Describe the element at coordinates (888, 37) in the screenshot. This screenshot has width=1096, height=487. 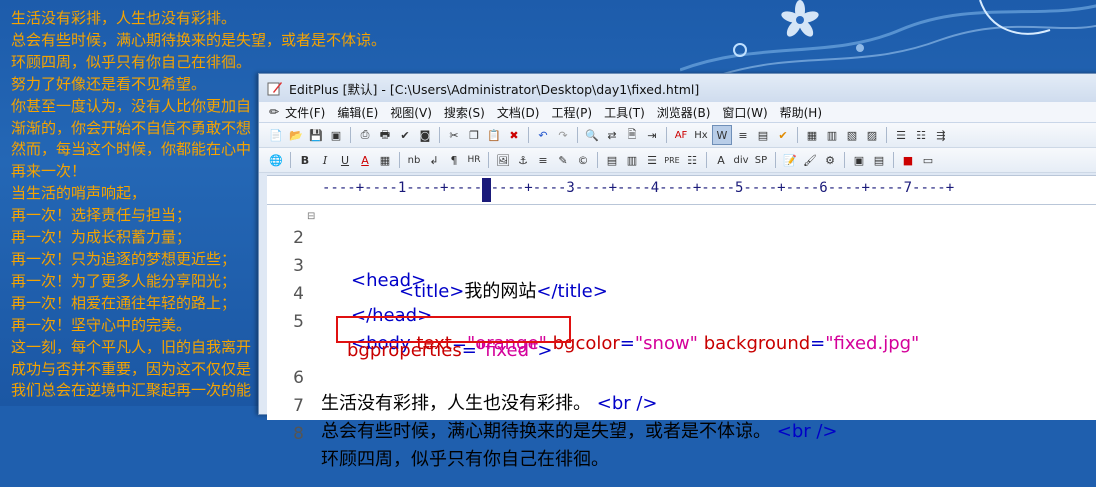
I see `floral-decoration` at that location.